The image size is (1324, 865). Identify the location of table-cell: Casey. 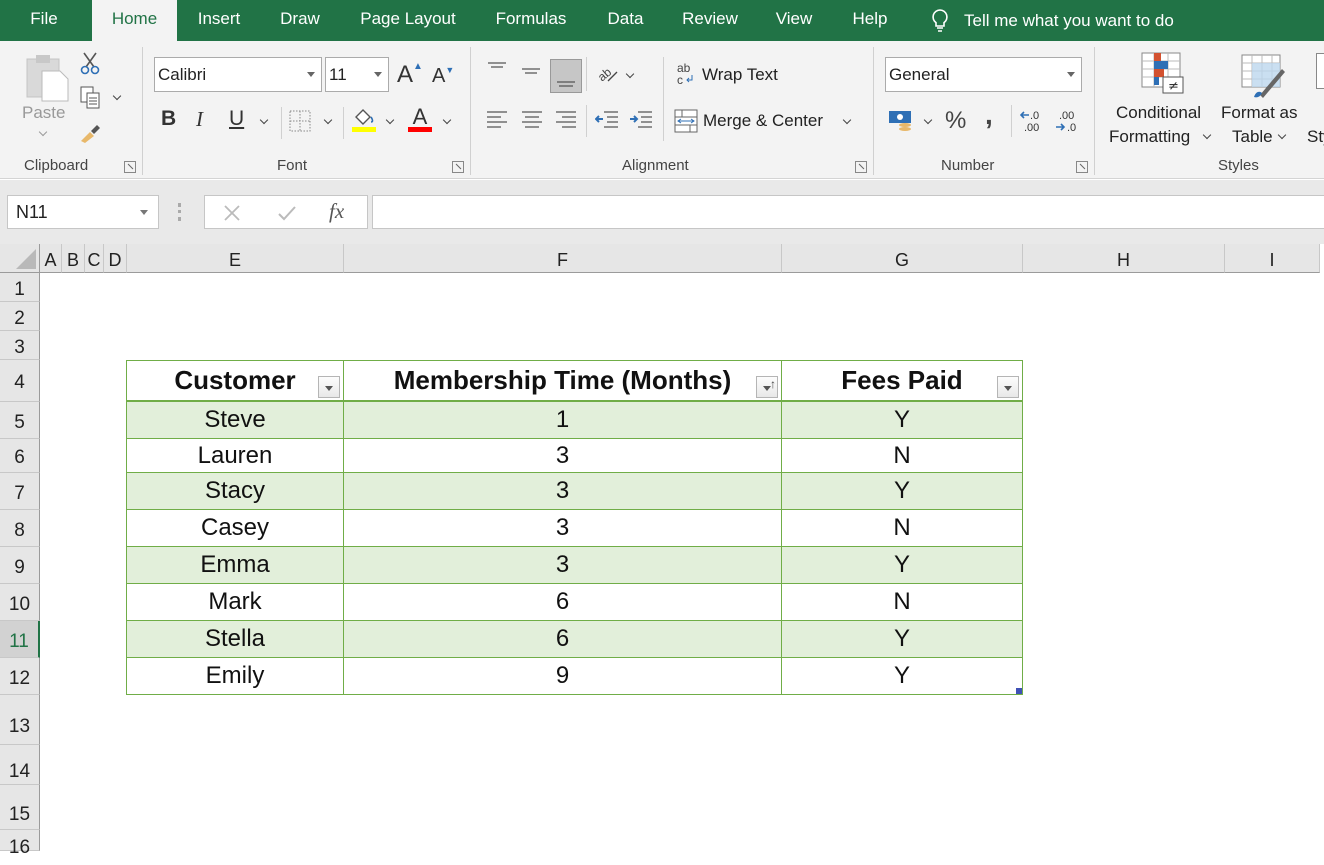
(235, 528).